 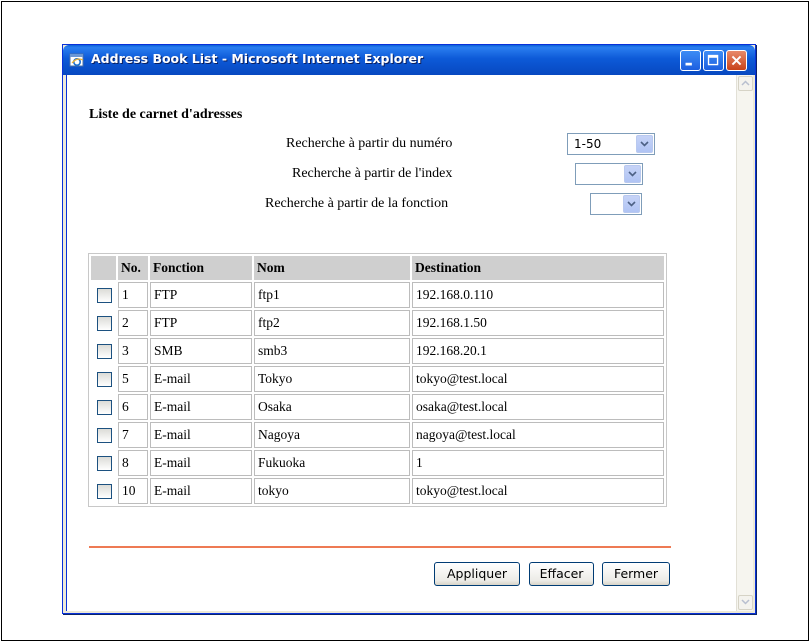 What do you see at coordinates (561, 574) in the screenshot?
I see `clear-button: Effacer` at bounding box center [561, 574].